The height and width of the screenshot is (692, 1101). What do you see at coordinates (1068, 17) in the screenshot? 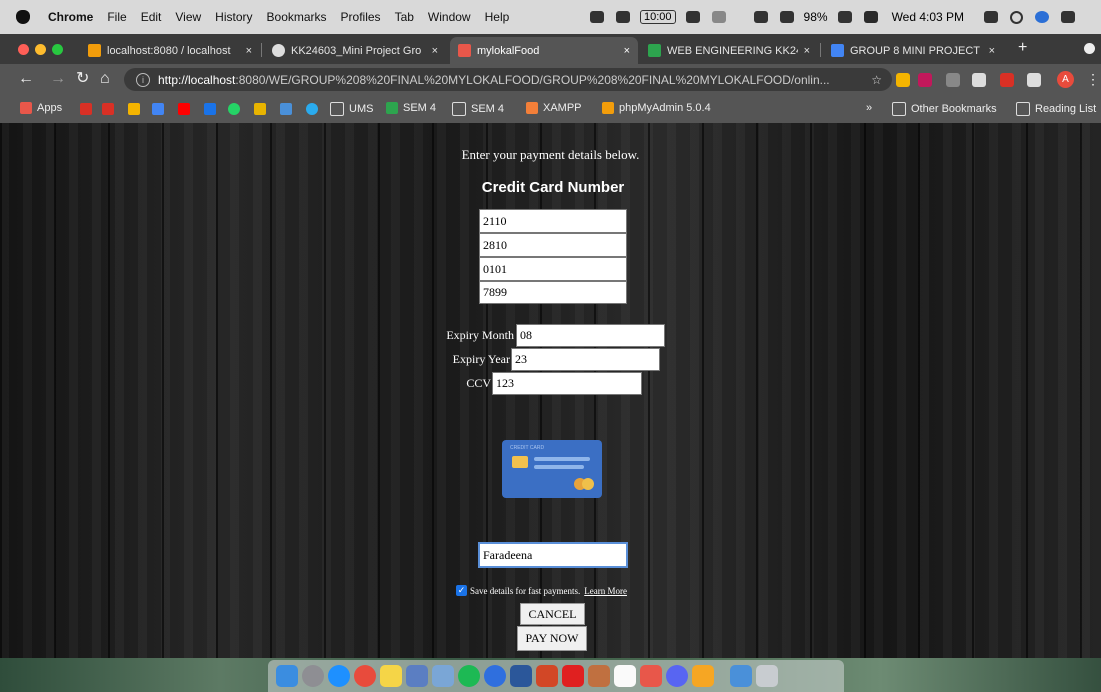
I see `control-center-icon` at bounding box center [1068, 17].